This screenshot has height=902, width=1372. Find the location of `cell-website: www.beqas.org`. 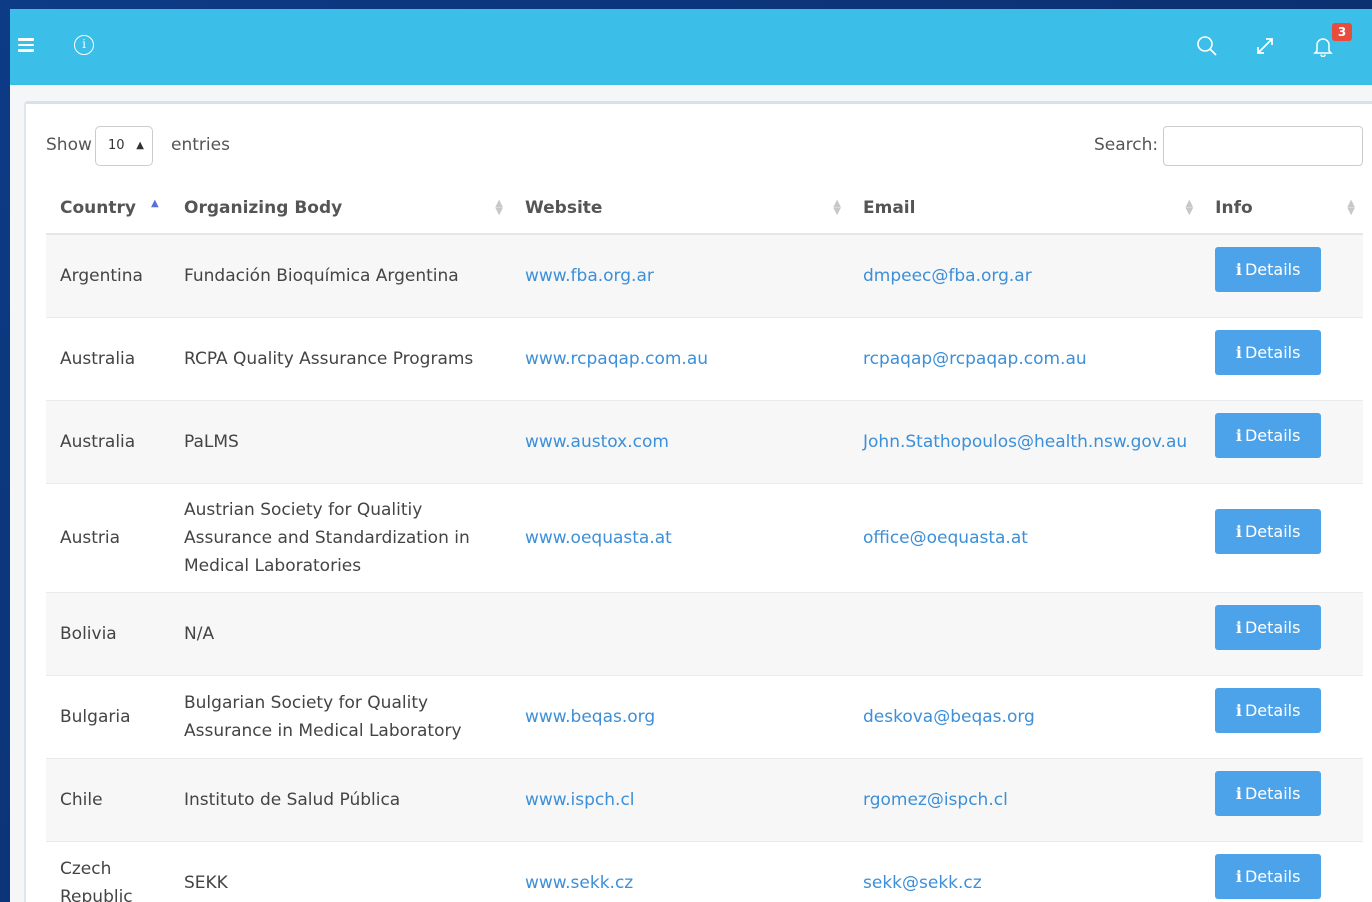

cell-website: www.beqas.org is located at coordinates (680, 717).